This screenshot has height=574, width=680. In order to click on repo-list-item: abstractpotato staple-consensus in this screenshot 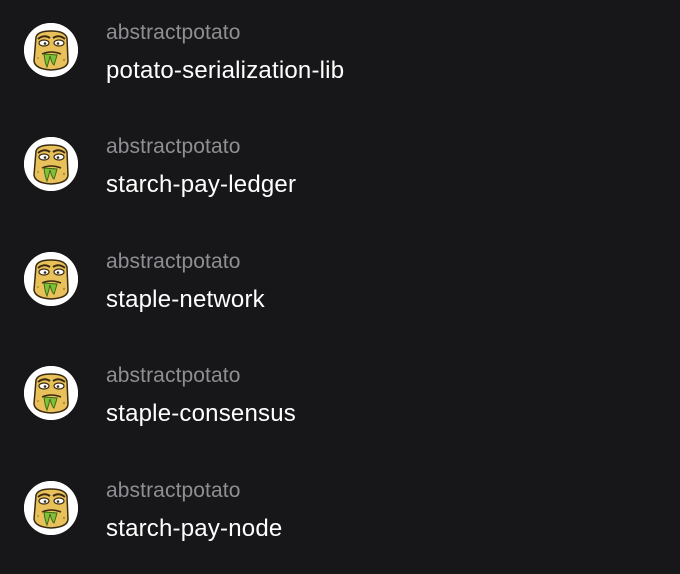, I will do `click(344, 410)`.